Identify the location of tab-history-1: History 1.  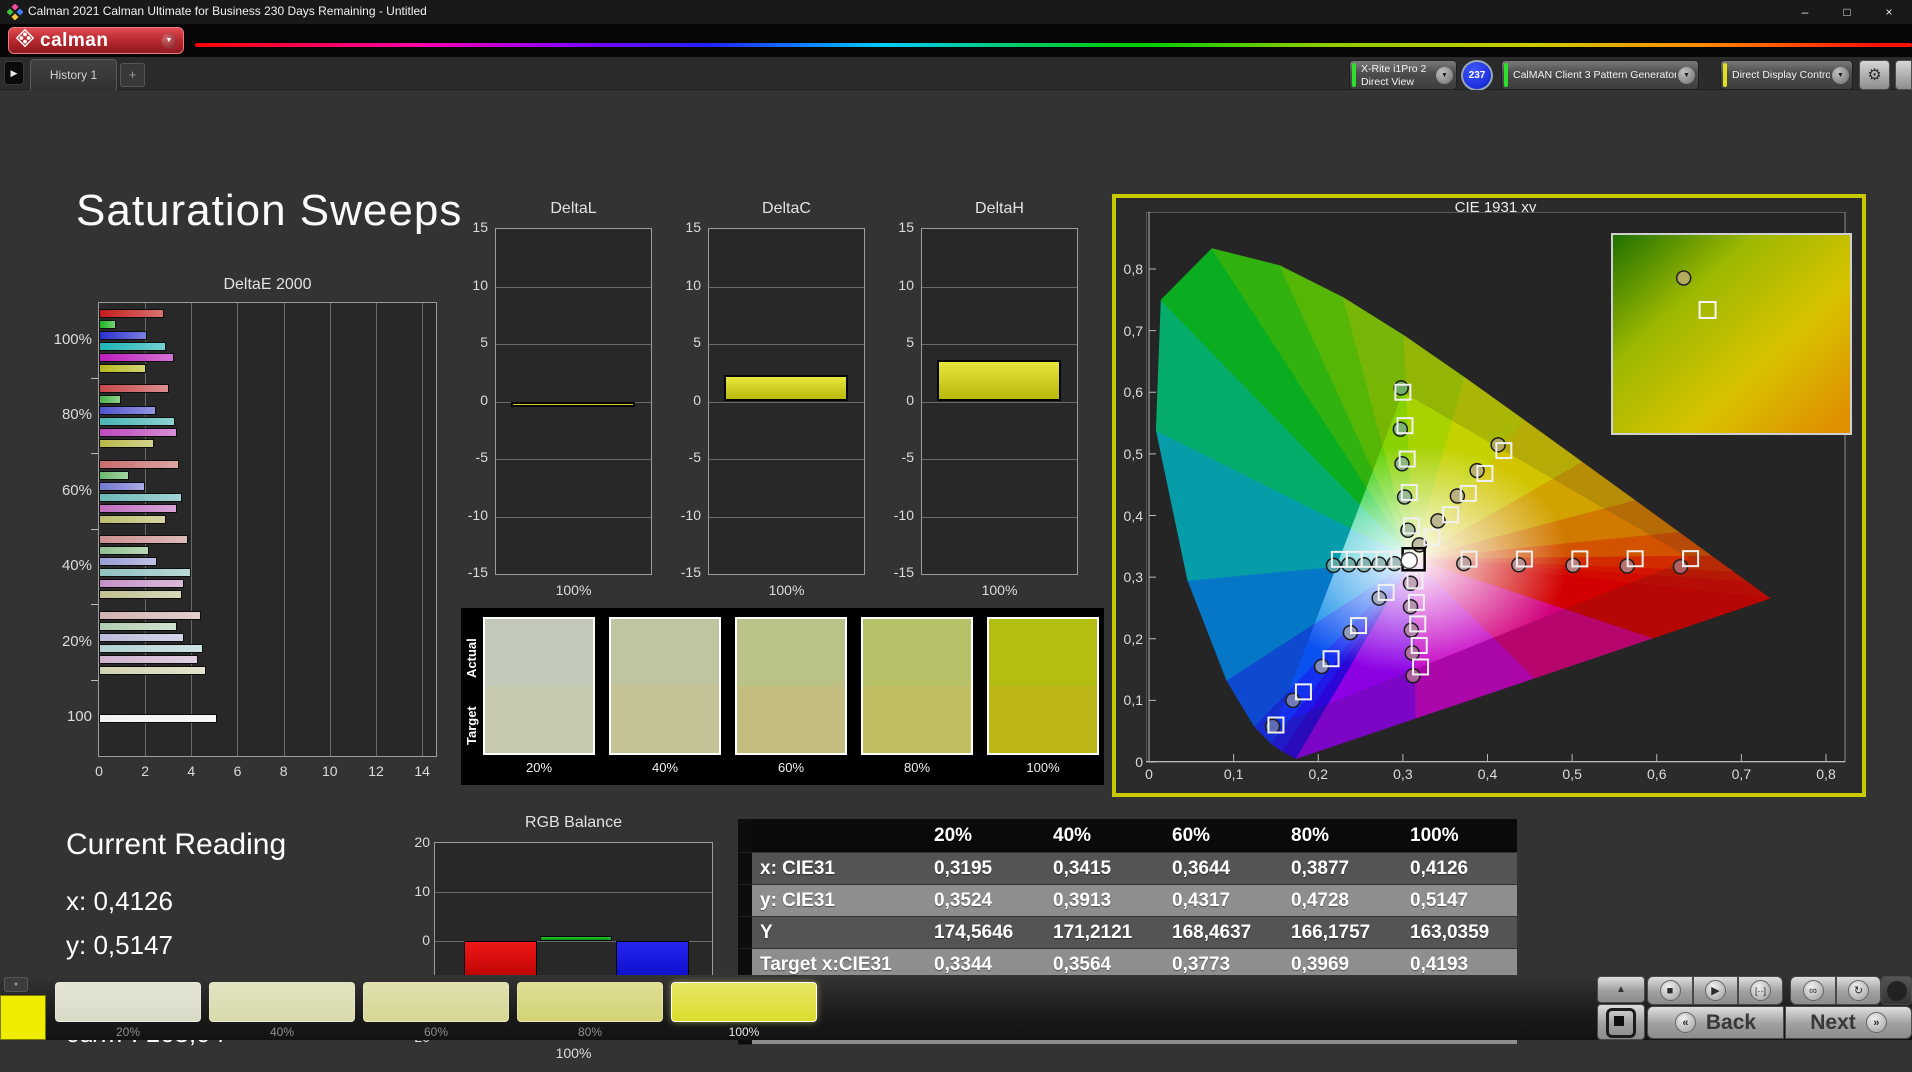
(73, 74).